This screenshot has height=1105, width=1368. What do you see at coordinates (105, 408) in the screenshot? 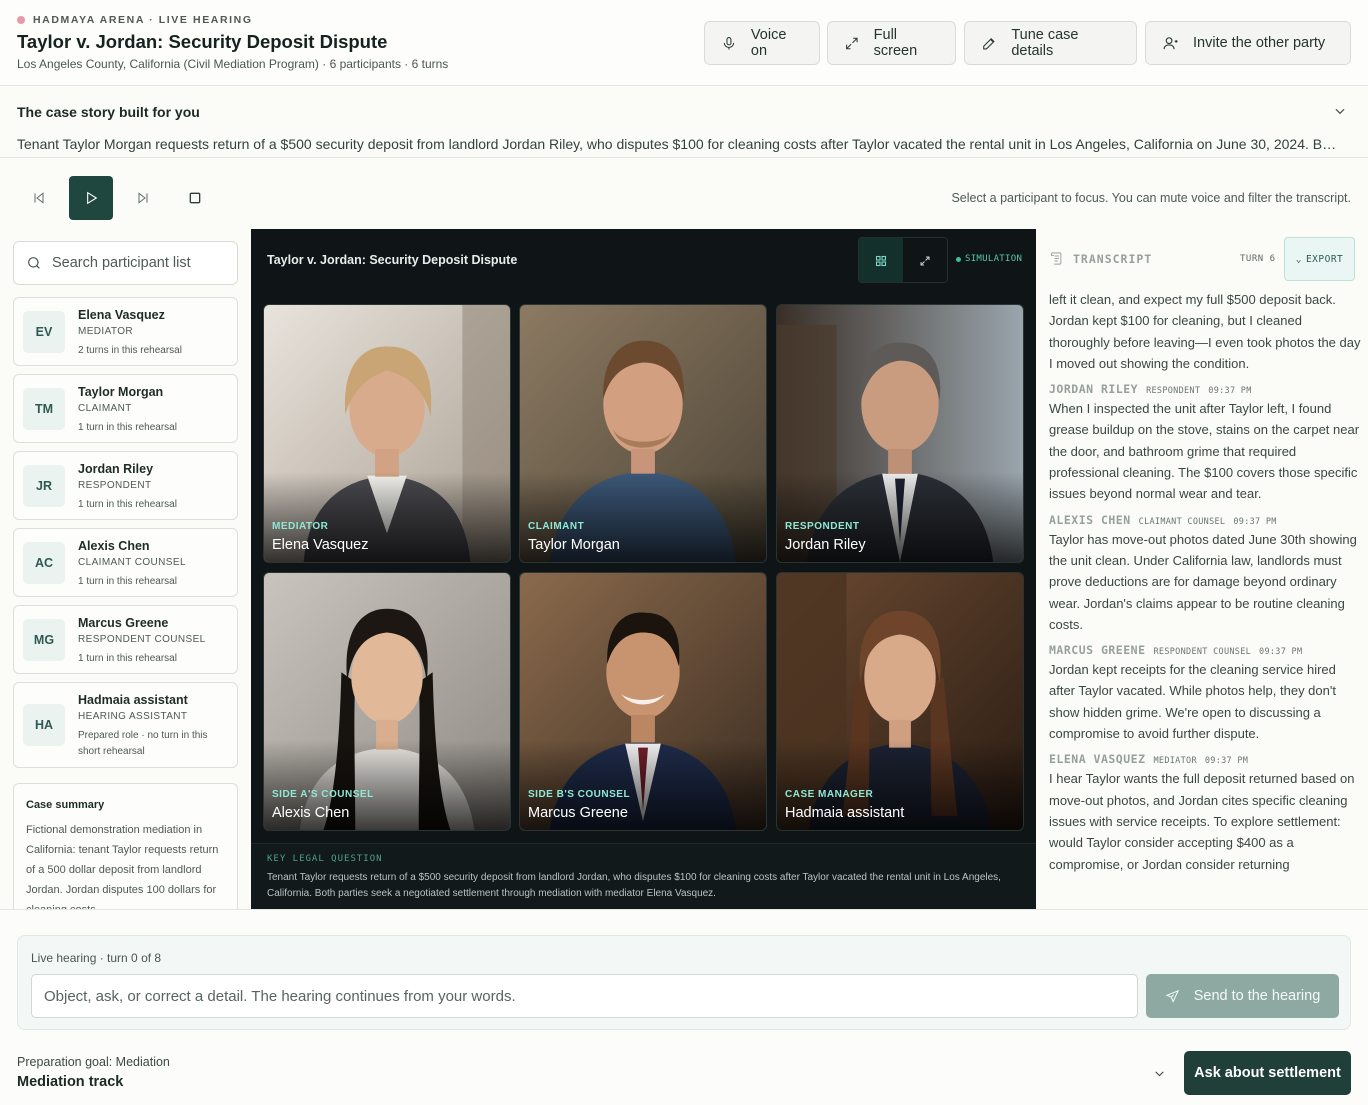
I see `participant-role: CLAIMANT` at bounding box center [105, 408].